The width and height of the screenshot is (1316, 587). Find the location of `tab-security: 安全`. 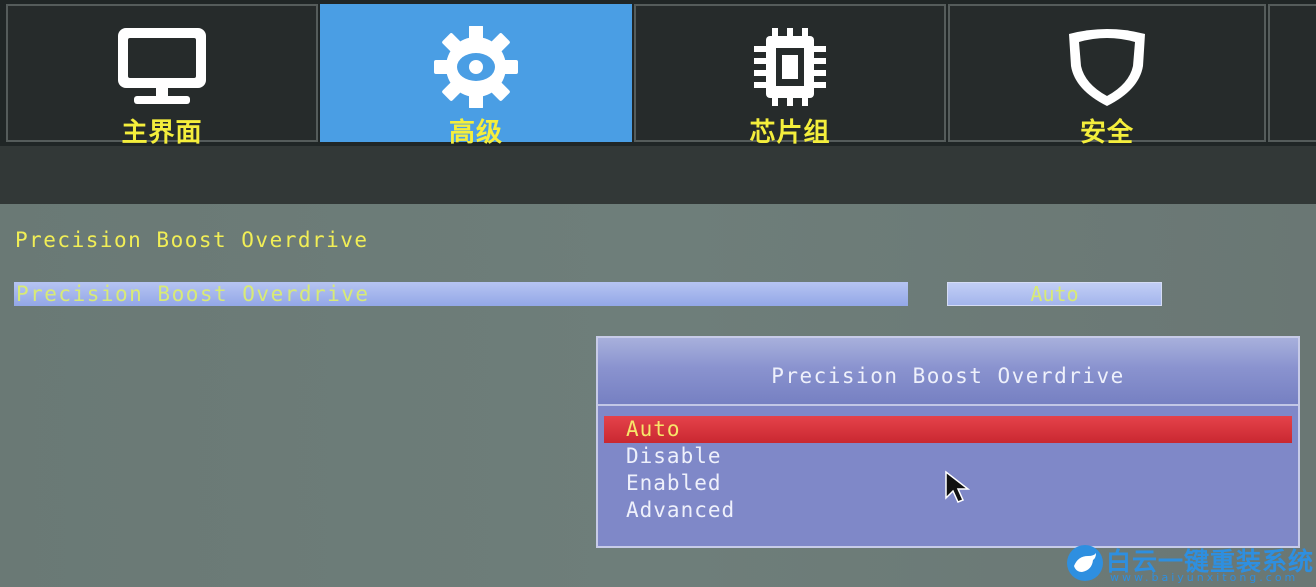

tab-security: 安全 is located at coordinates (1107, 76).